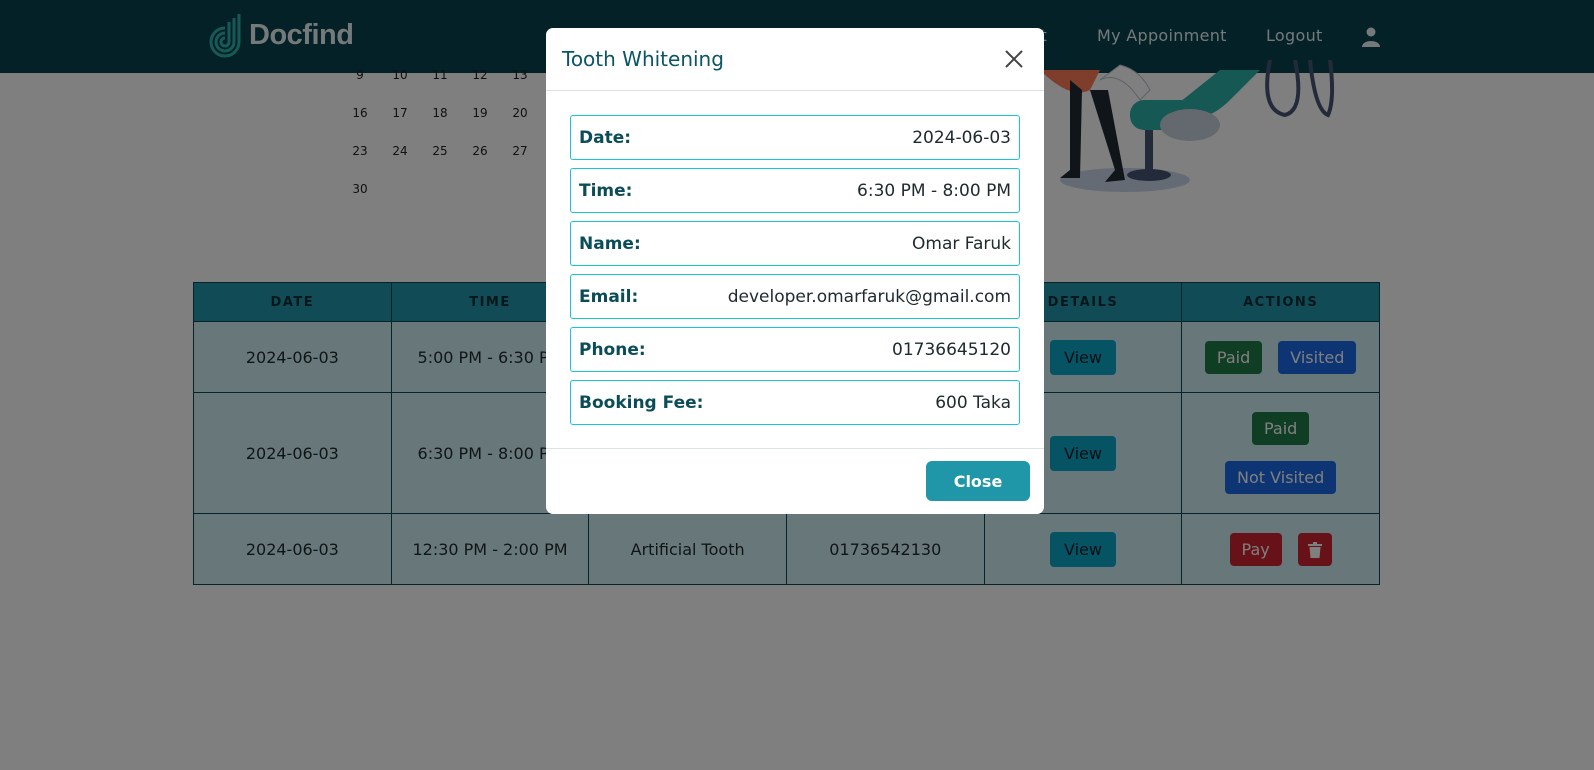 The width and height of the screenshot is (1594, 770). What do you see at coordinates (605, 137) in the screenshot?
I see `detail-label: Date:` at bounding box center [605, 137].